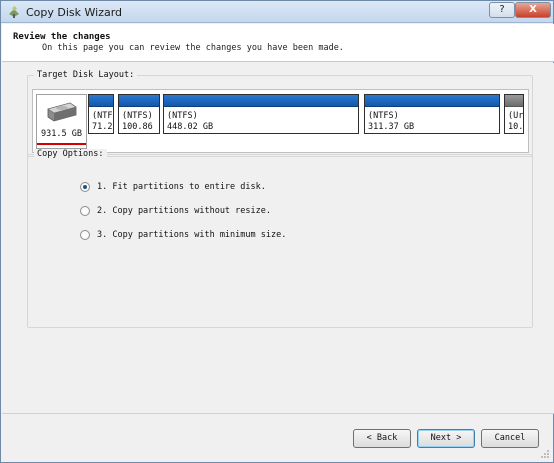 Image resolution: width=554 pixels, height=463 pixels. Describe the element at coordinates (190, 127) in the screenshot. I see `partition-3-size: 448.02 GB` at that location.